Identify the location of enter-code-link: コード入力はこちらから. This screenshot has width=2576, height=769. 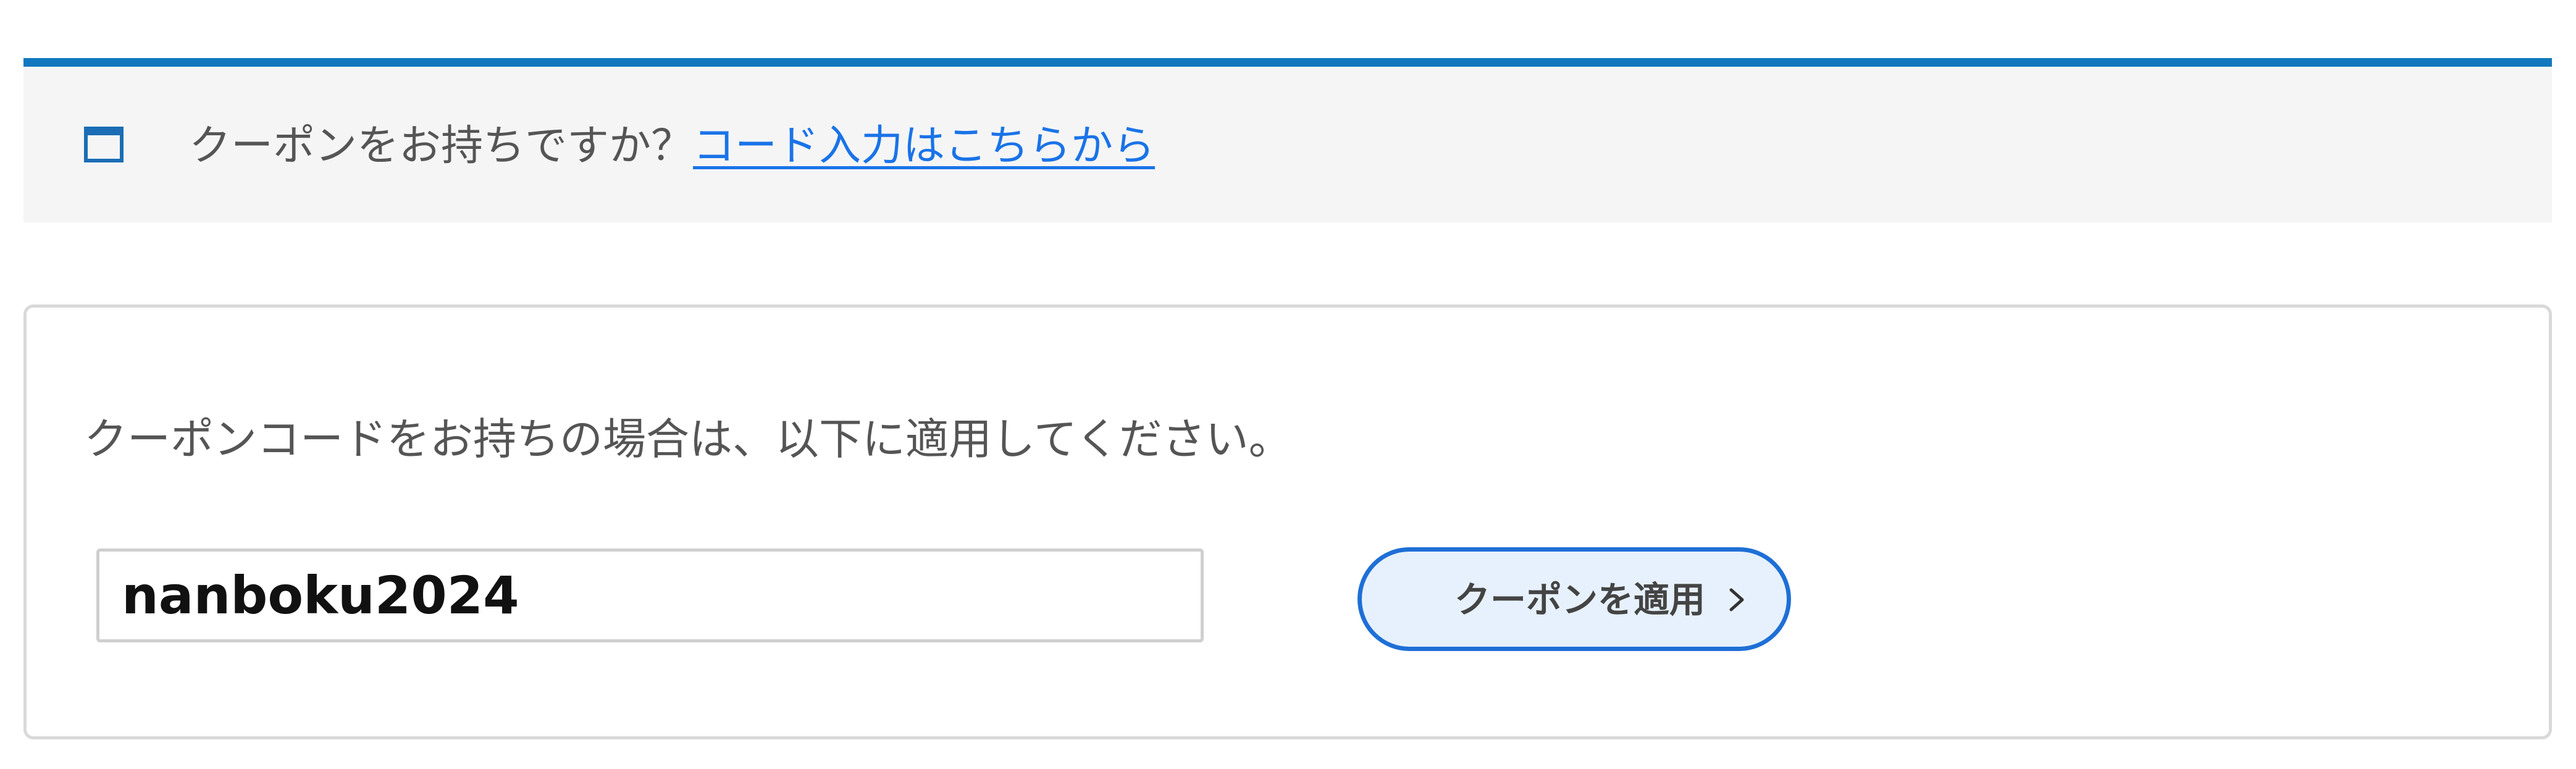
(924, 146).